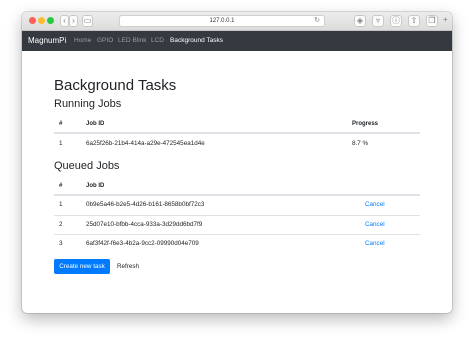 This screenshot has width=474, height=345. I want to click on job-id: 0b9e5a46-b2e5-4d26-b161-8658b0bf72c3, so click(145, 204).